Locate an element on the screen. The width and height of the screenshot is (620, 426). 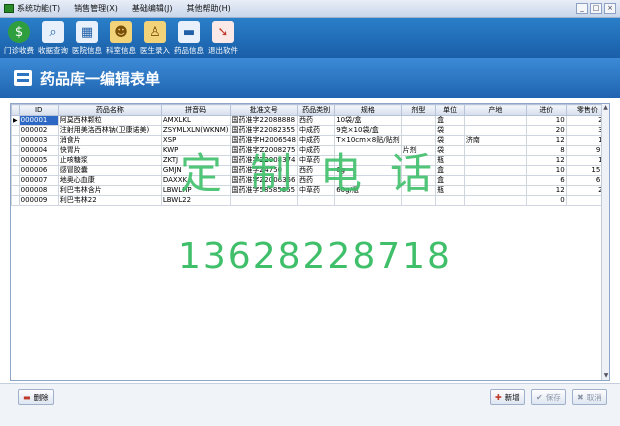
table-cell: 利巴韦林含片 is located at coordinates (109, 190).